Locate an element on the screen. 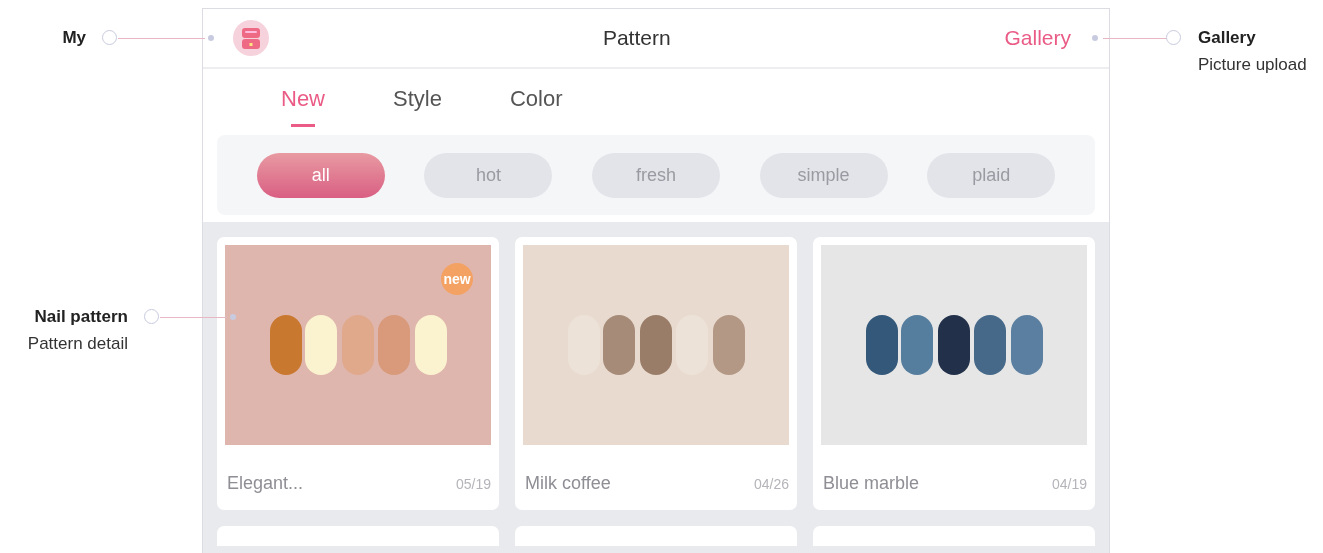 The image size is (1323, 553). pattern-card: new Elegant... 05/19 is located at coordinates (358, 373).